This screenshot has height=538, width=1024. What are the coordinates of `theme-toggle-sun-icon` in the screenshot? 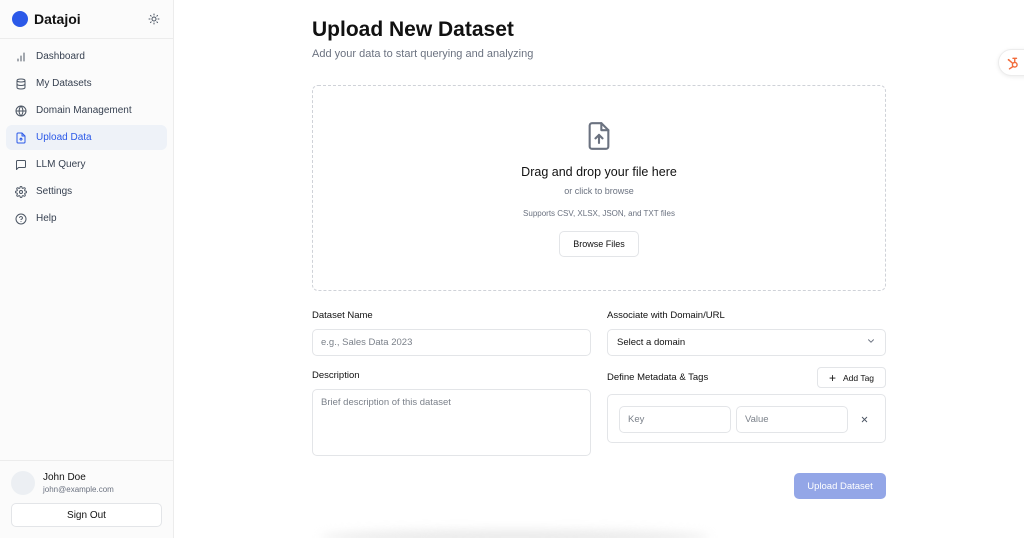 It's located at (154, 19).